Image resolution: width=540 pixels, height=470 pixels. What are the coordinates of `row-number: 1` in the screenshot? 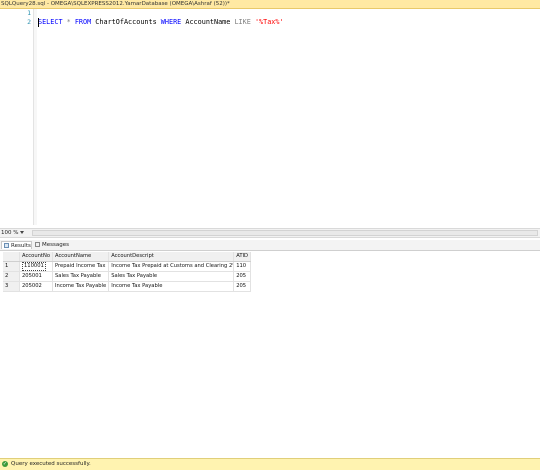 It's located at (11, 266).